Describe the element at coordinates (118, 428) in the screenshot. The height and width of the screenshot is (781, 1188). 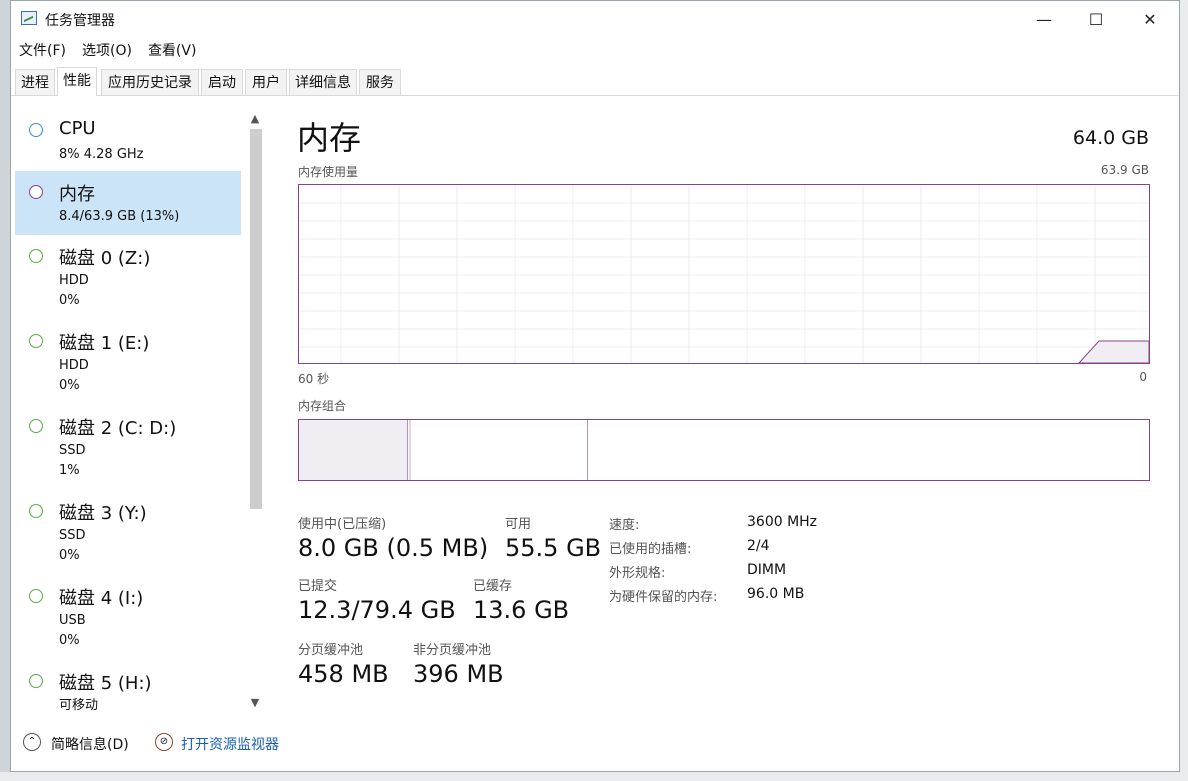
I see `sidebar-item-label: 磁盘 2 (C: D:)` at that location.